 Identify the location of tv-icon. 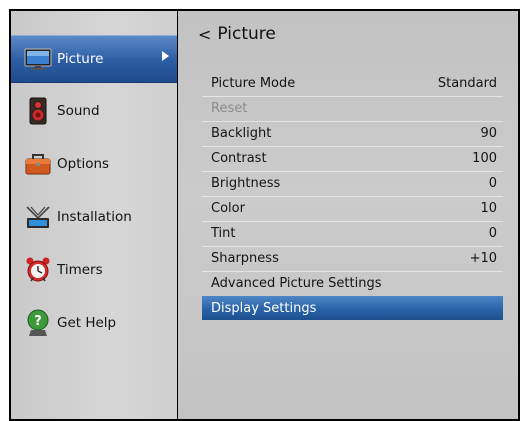
(38, 59).